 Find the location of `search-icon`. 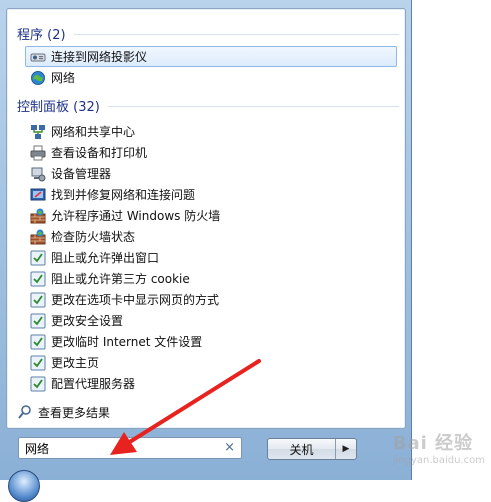

search-icon is located at coordinates (25, 412).